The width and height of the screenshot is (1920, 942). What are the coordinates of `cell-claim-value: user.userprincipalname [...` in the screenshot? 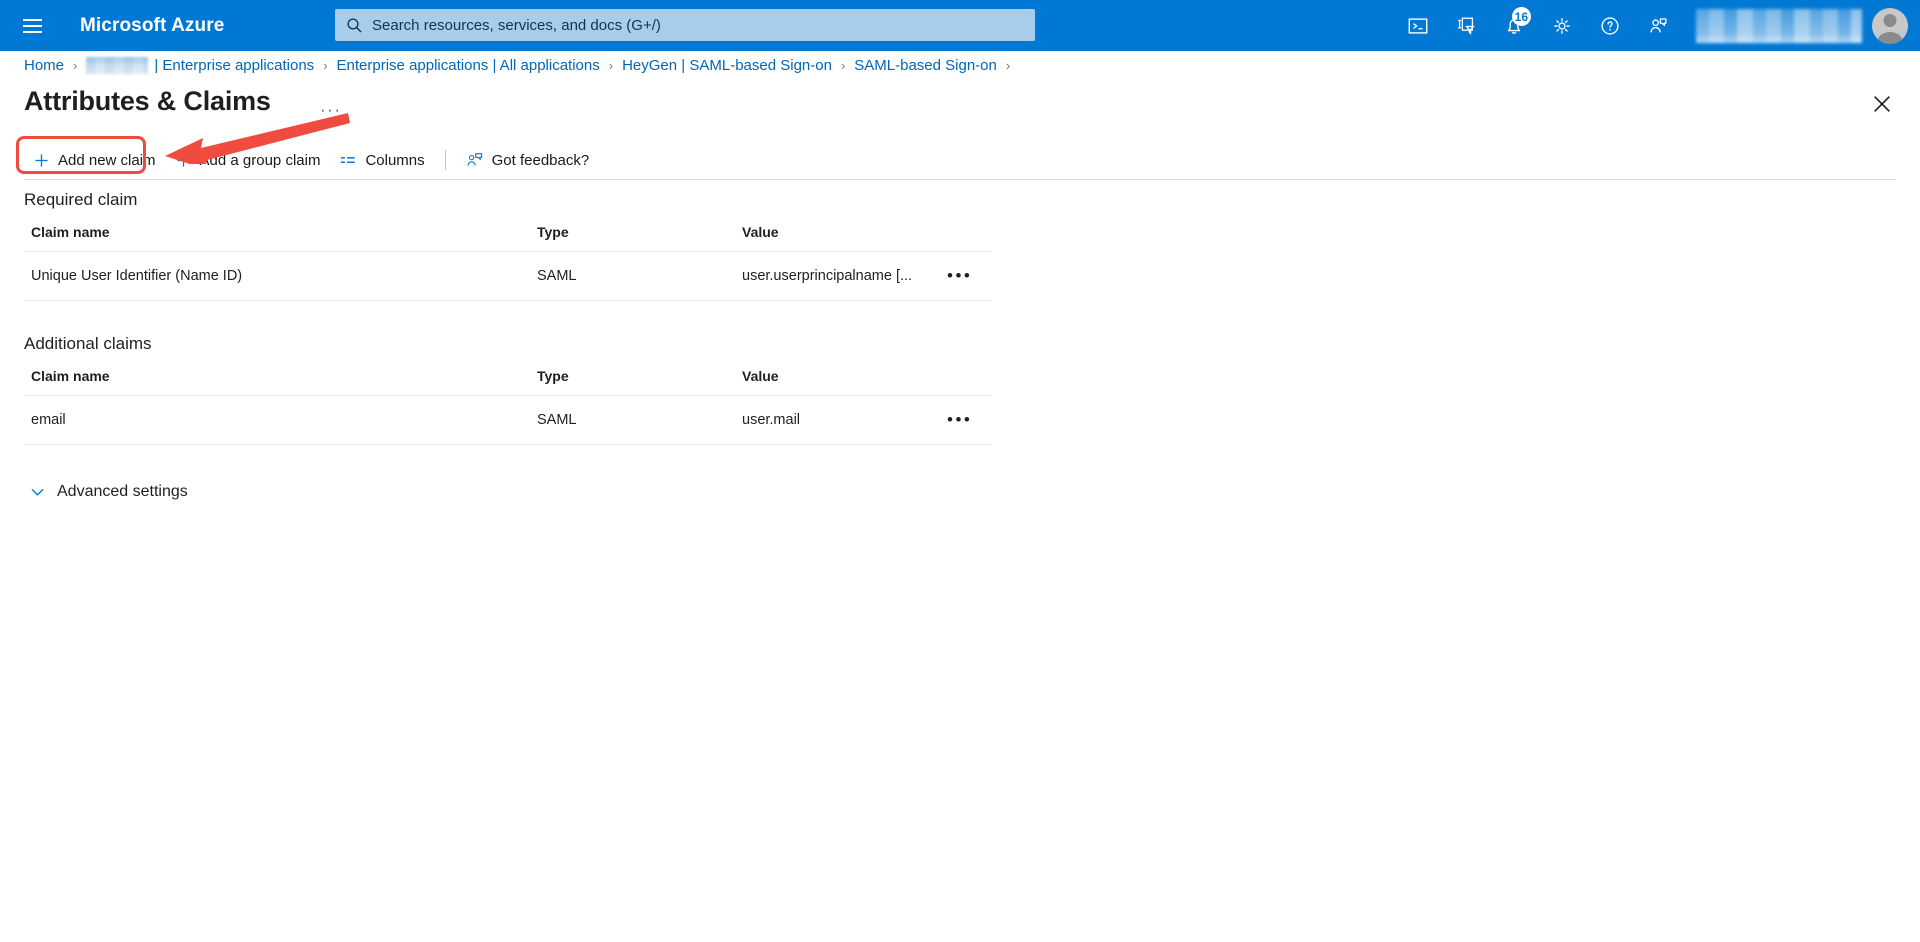 It's located at (837, 276).